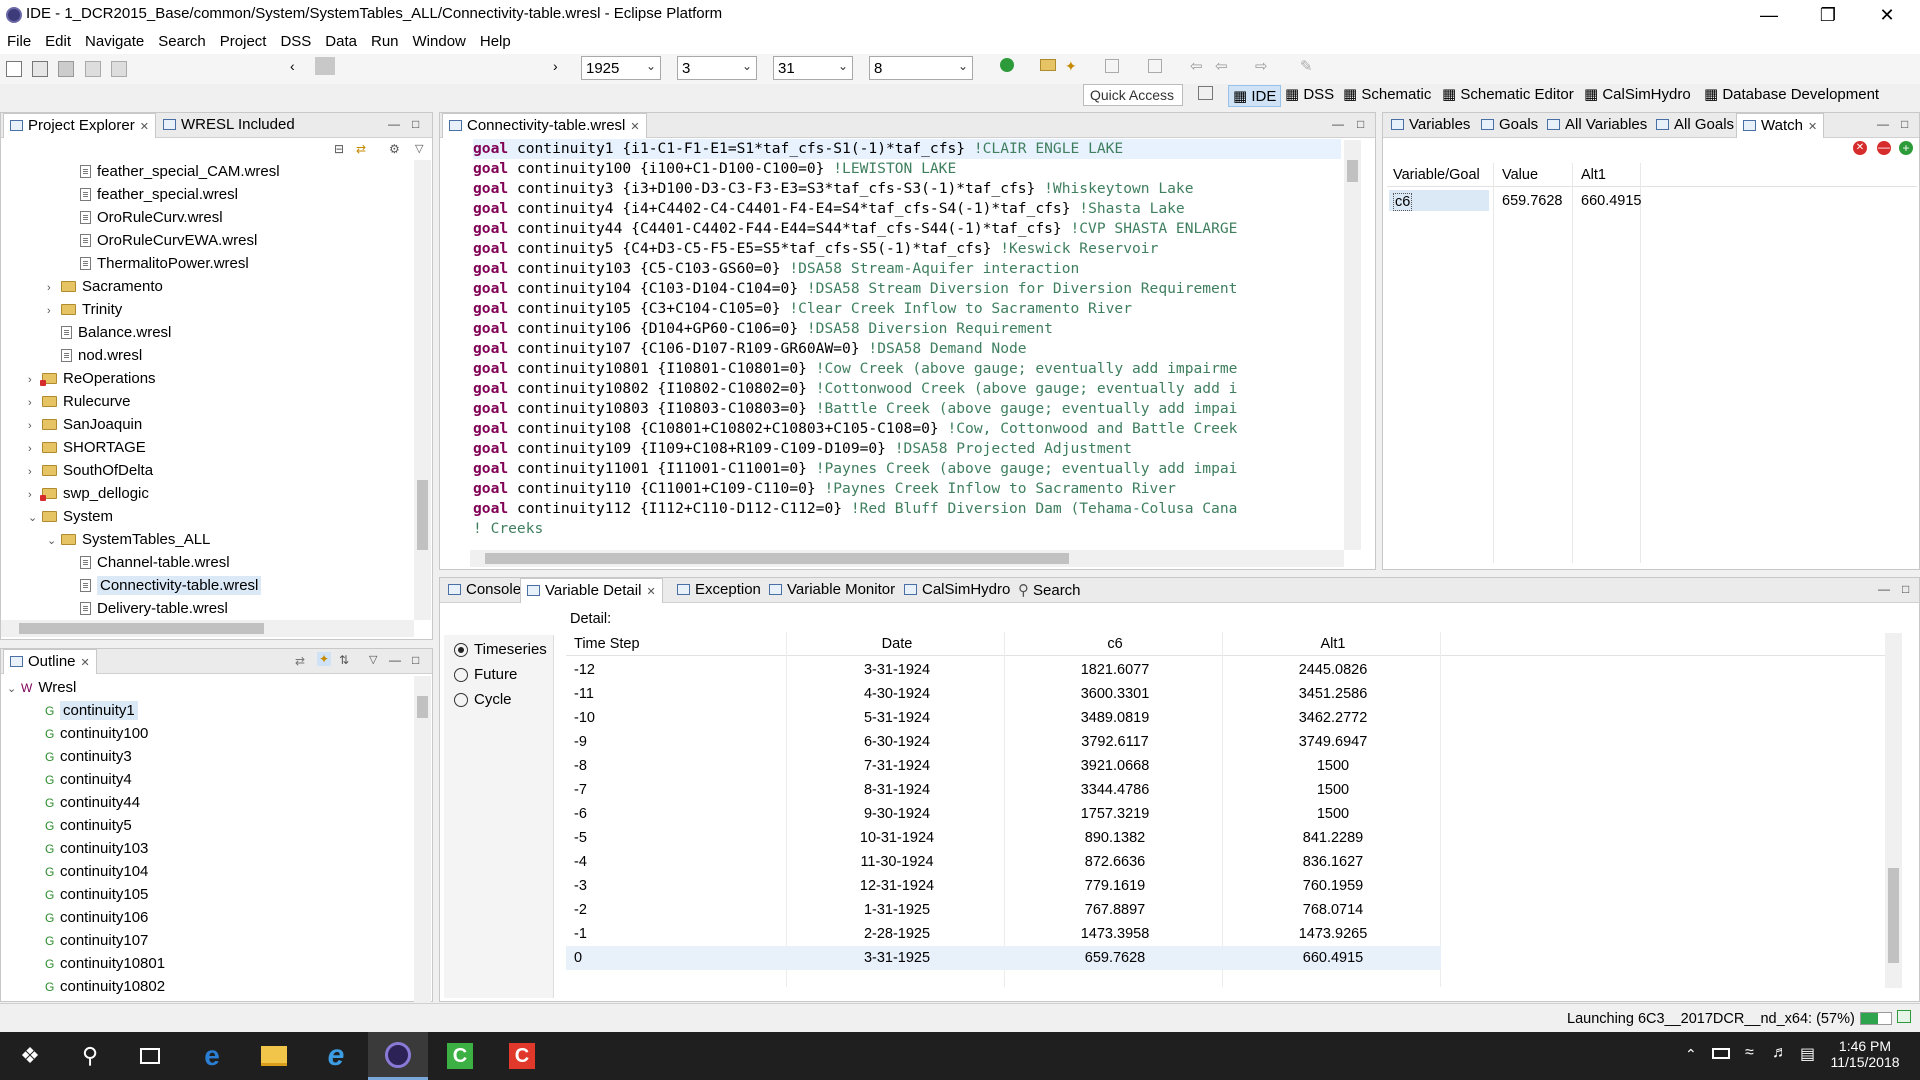  Describe the element at coordinates (243, 40) in the screenshot. I see `menu-project: Project` at that location.